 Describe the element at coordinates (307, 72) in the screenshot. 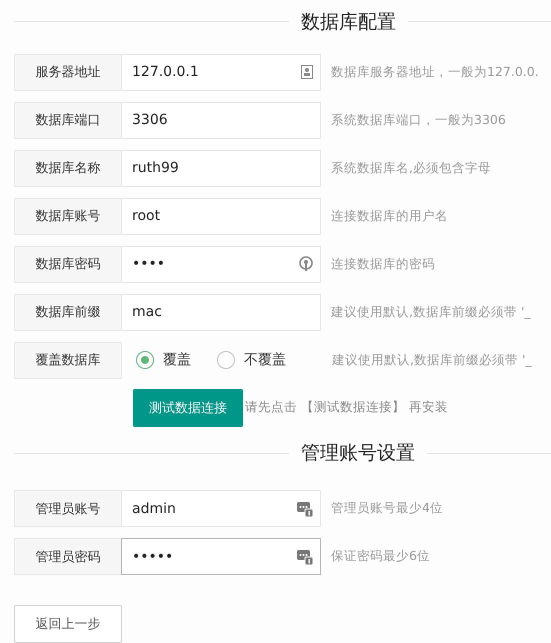

I see `contact-card-icon` at that location.